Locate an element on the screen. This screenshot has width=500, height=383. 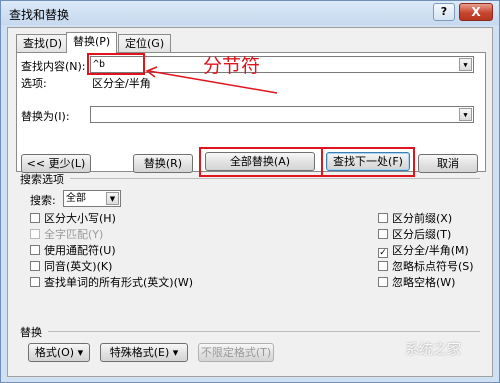
format-button: 格式(O) ▾ is located at coordinates (59, 352).